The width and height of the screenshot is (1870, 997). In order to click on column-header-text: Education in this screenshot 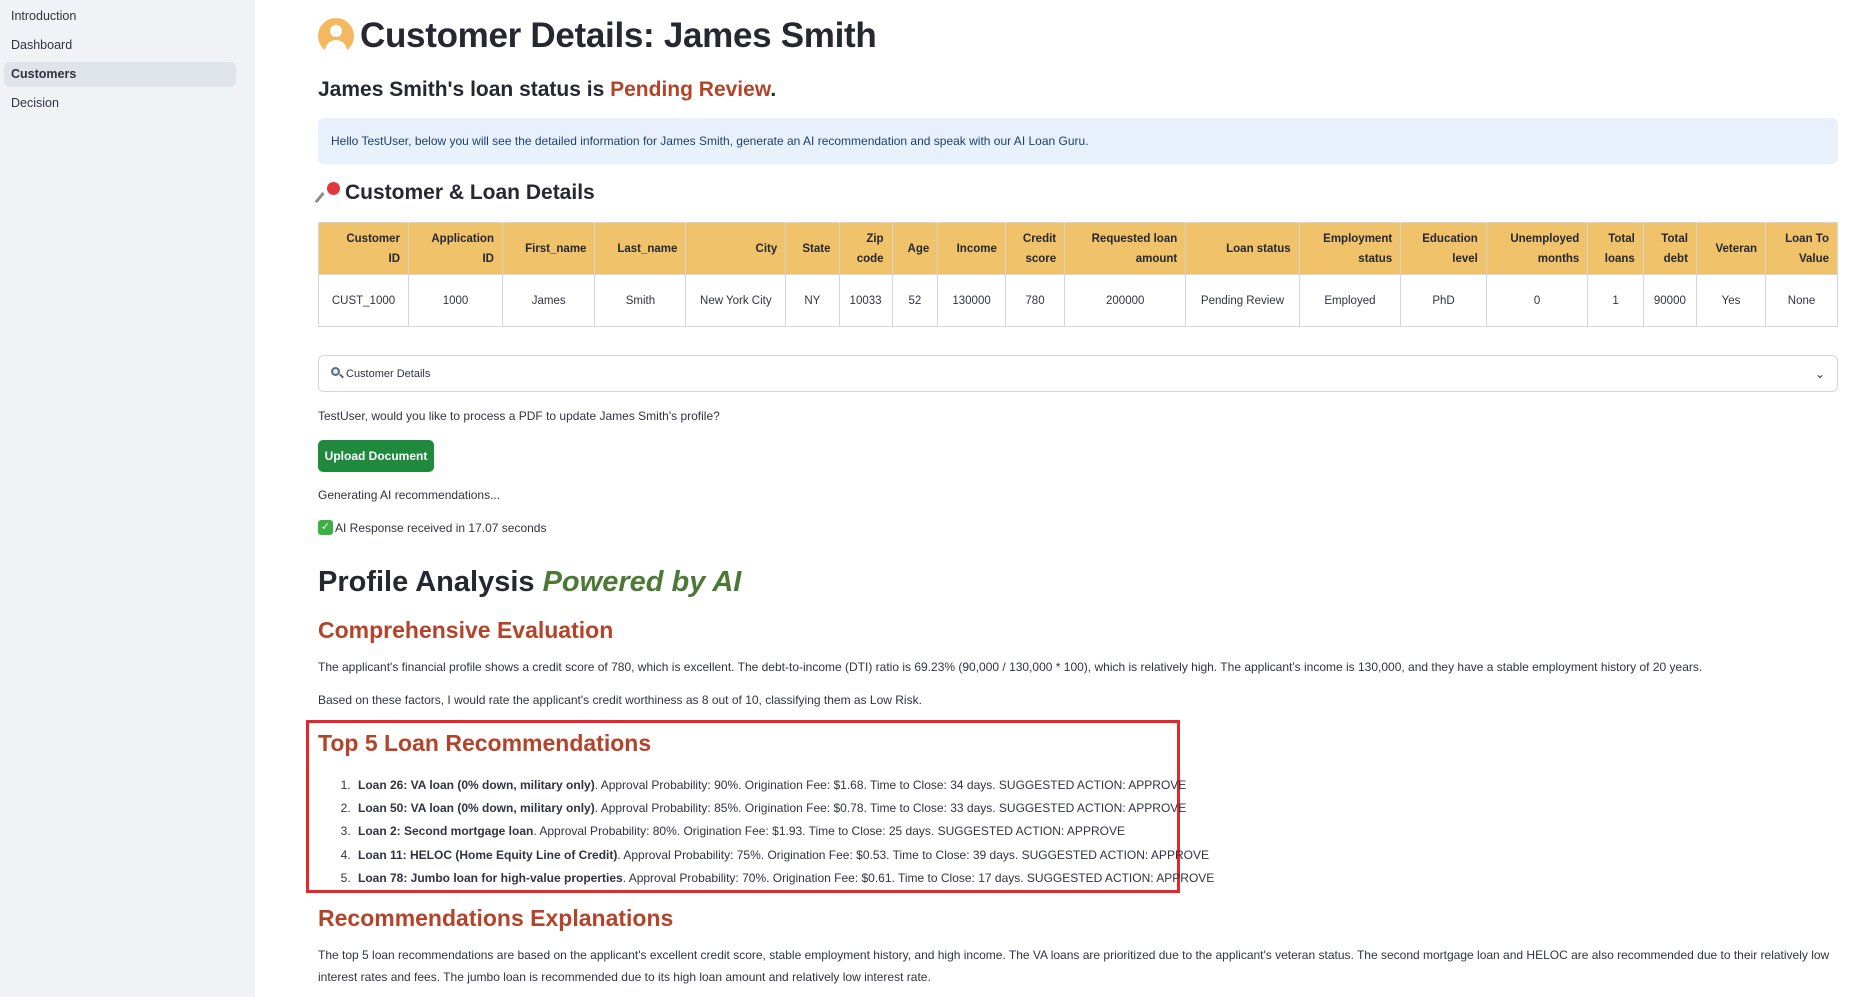, I will do `click(1450, 238)`.